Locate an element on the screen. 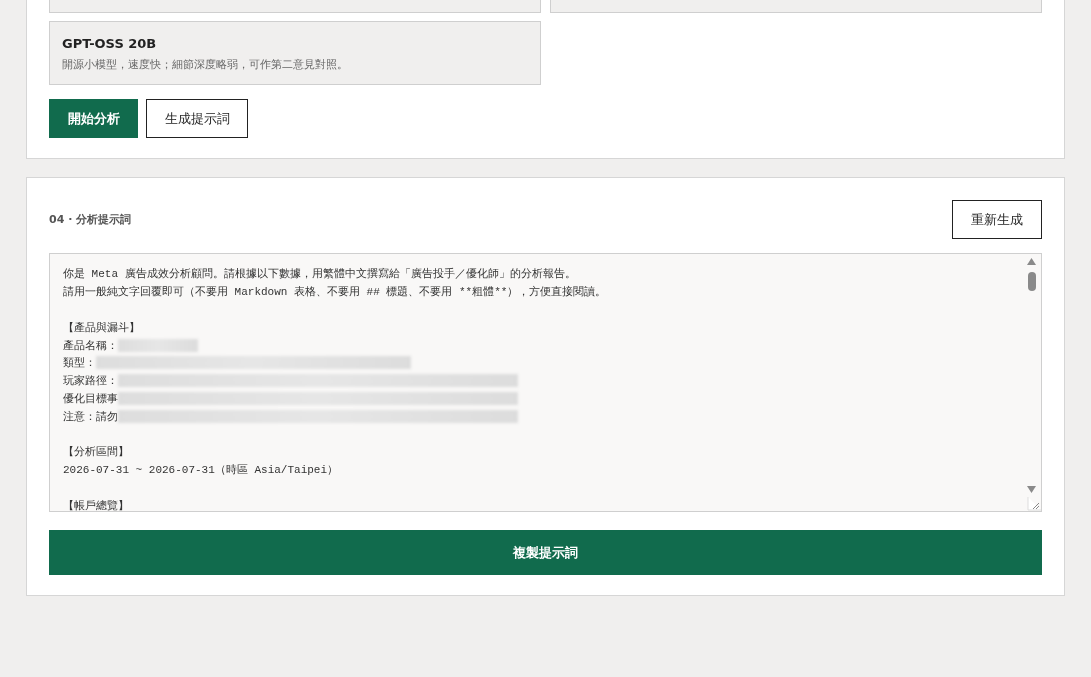 The height and width of the screenshot is (677, 1091). section-title: 04 · 分析提示詞 is located at coordinates (90, 219).